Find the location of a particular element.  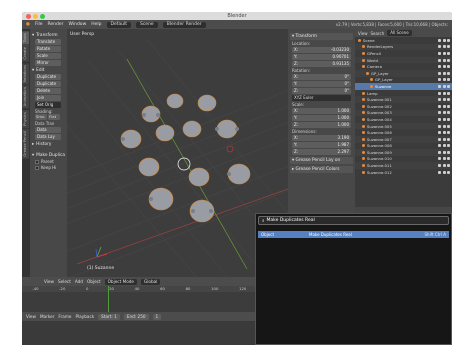

outliner-row: GP_Layer is located at coordinates (403, 73).